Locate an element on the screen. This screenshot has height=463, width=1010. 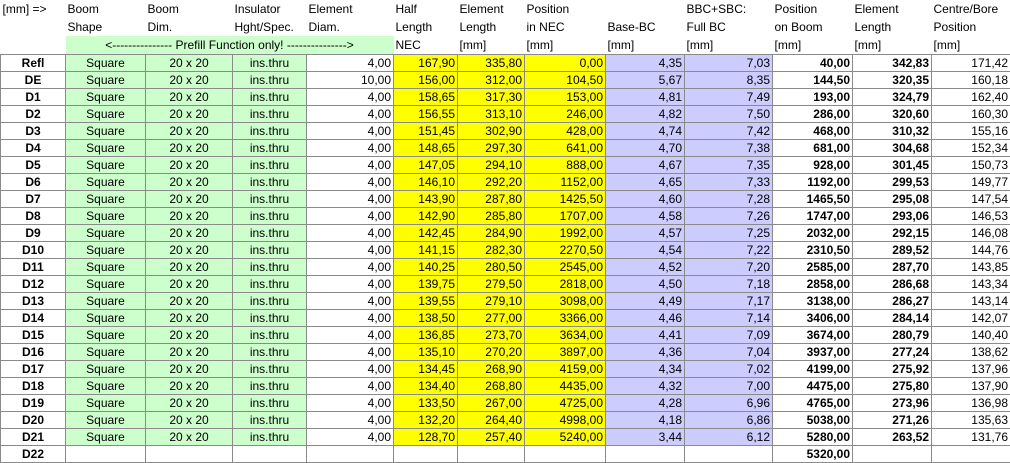
cell-element-length: 289,52 is located at coordinates (892, 250).